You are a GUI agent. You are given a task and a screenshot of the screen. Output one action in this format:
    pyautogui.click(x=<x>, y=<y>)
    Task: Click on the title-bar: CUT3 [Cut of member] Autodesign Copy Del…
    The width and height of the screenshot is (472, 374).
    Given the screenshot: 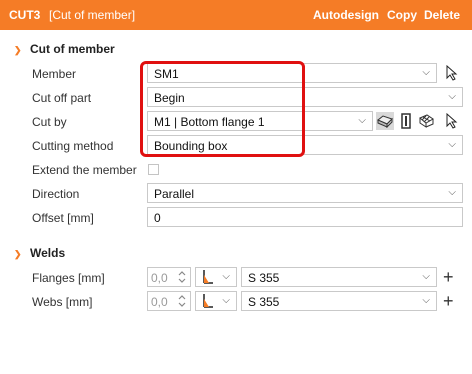 What is the action you would take?
    pyautogui.click(x=236, y=15)
    